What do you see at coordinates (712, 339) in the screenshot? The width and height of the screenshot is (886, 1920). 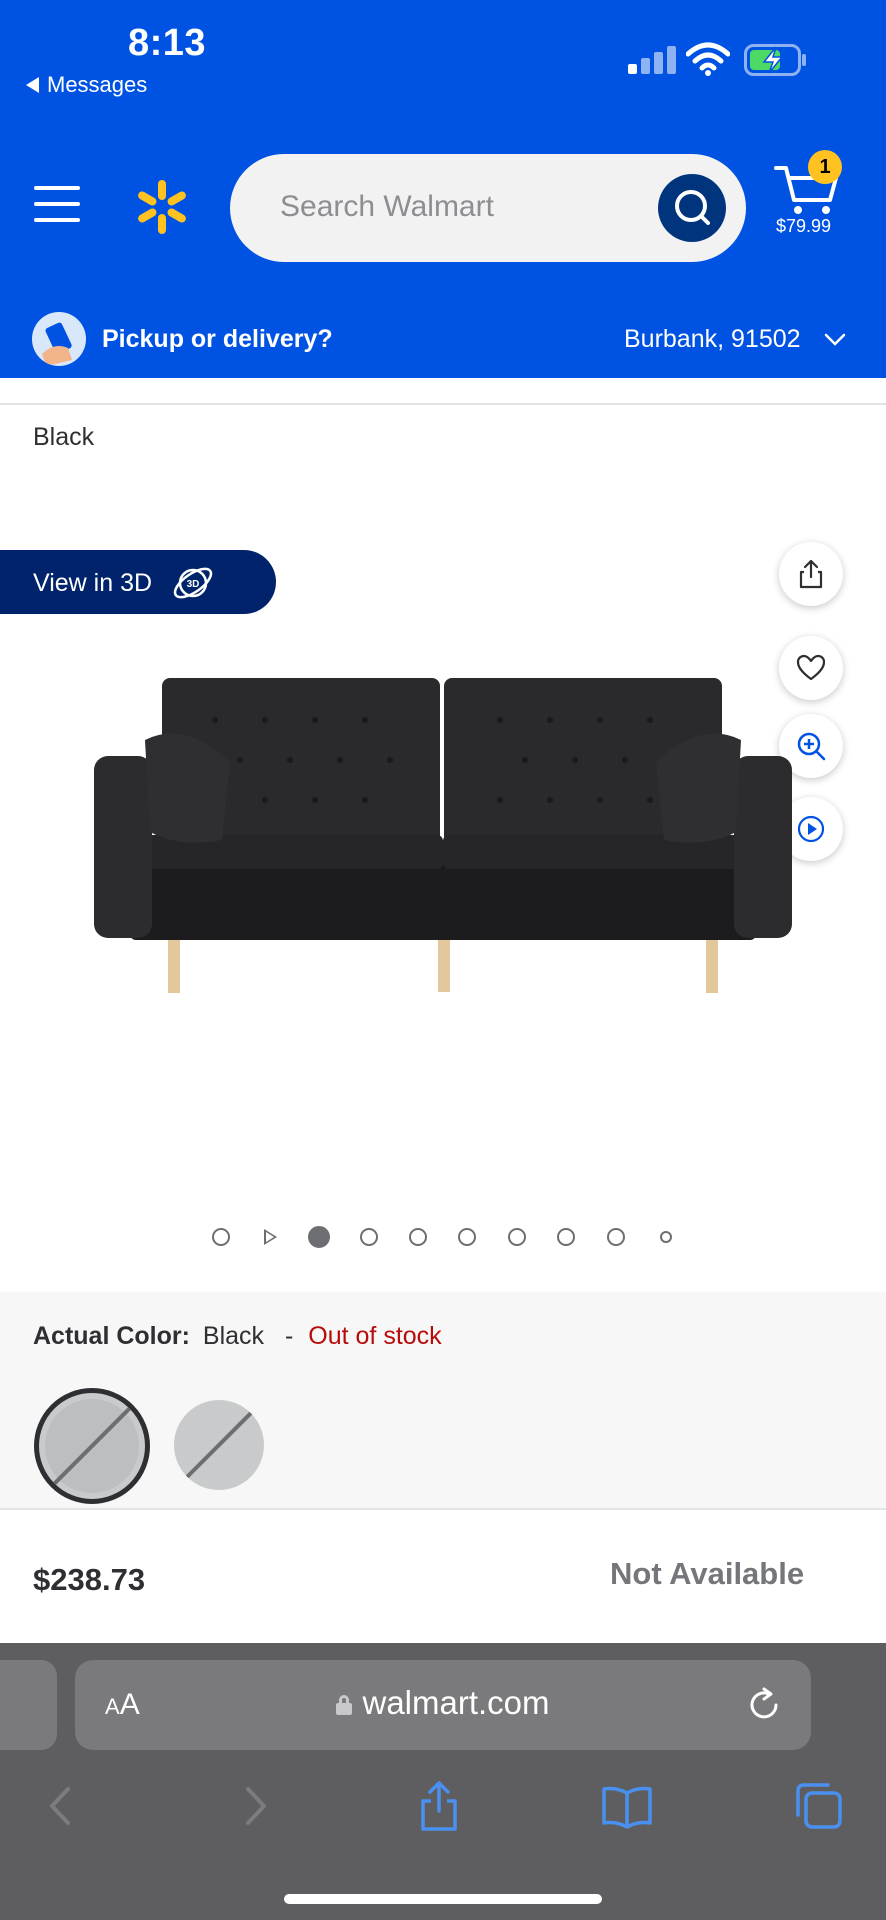 I see `store-location: Burbank, 91502` at bounding box center [712, 339].